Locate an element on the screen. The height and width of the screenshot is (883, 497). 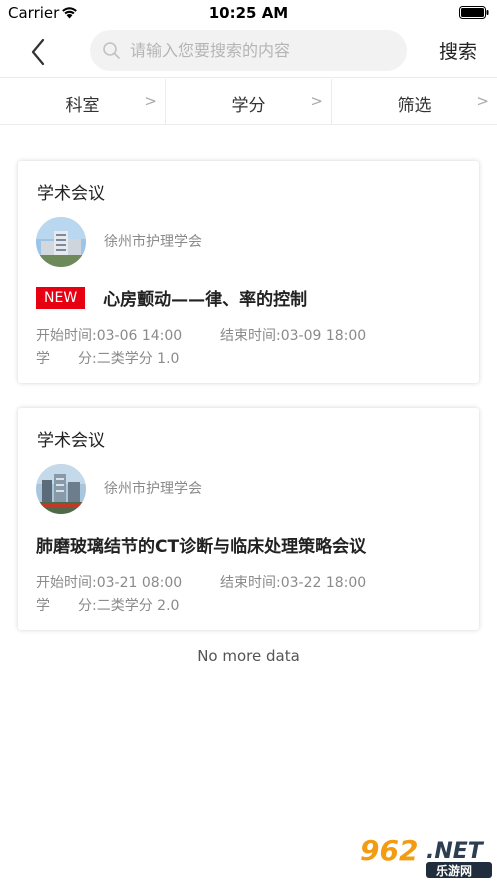
status-time: 10:25 AM is located at coordinates (248, 13).